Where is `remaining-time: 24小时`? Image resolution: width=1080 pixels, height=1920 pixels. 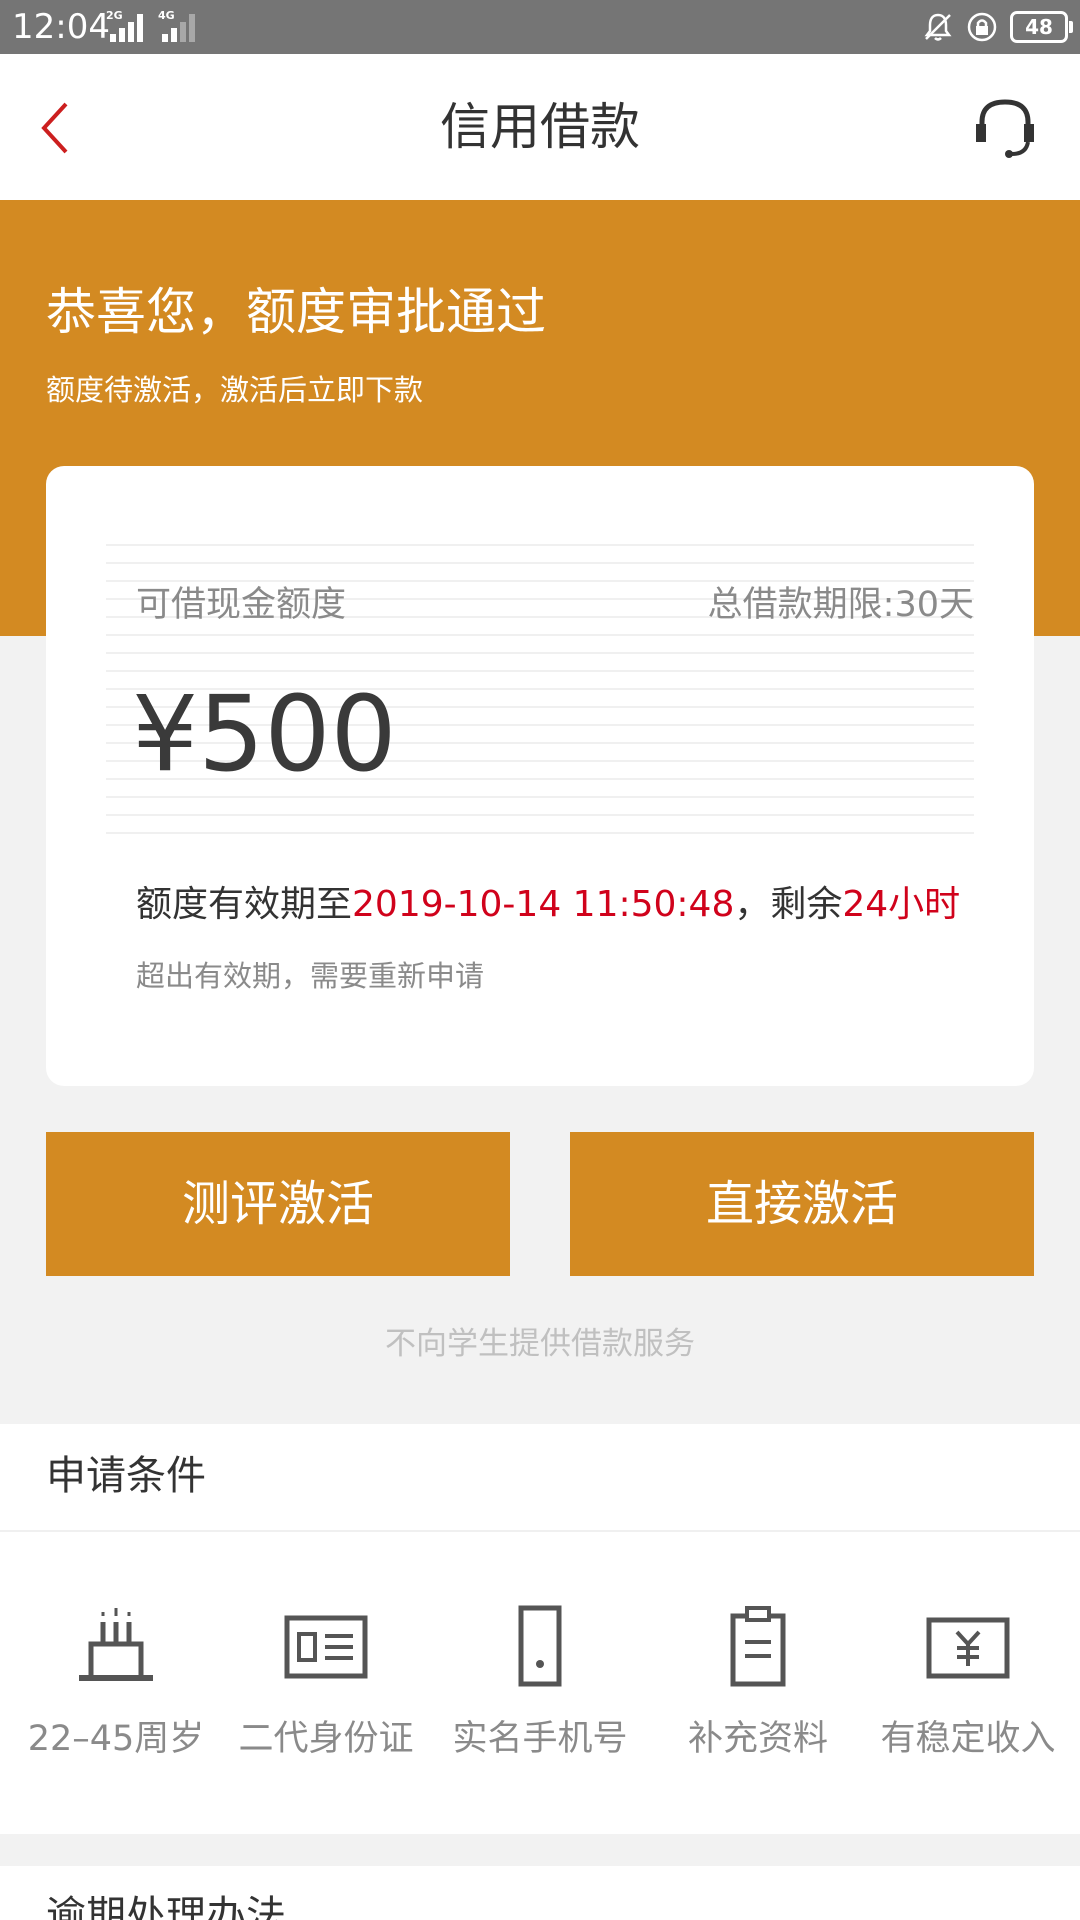
remaining-time: 24小时 is located at coordinates (901, 904).